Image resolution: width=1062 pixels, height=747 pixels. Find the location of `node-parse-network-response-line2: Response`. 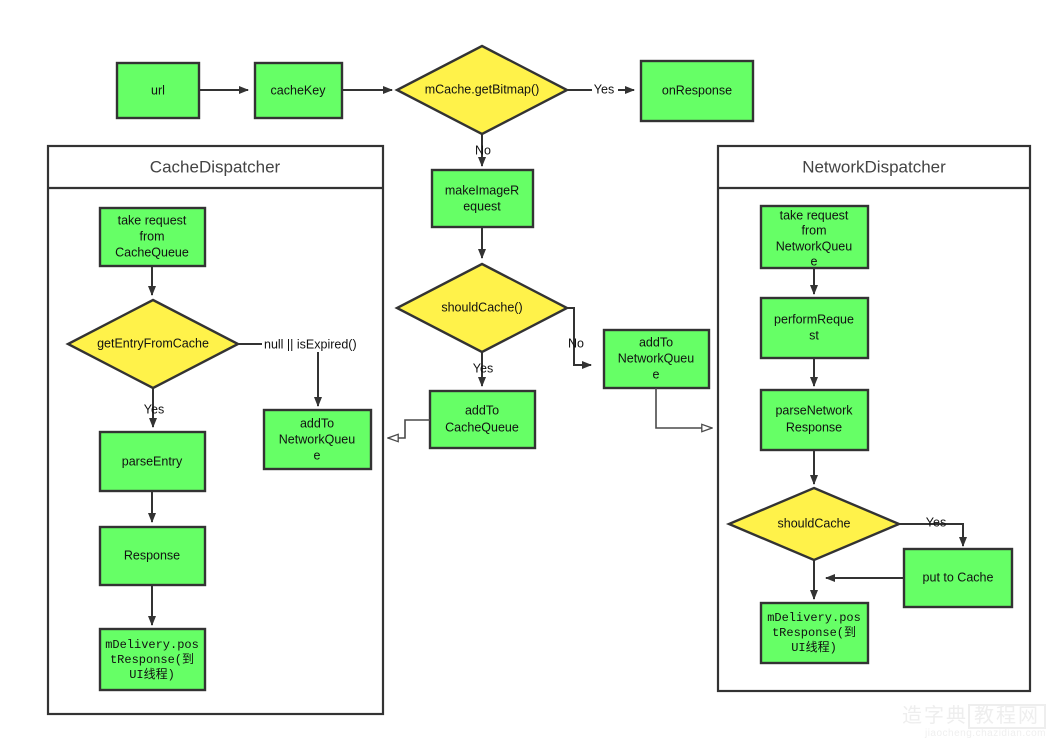

node-parse-network-response-line2: Response is located at coordinates (814, 427).